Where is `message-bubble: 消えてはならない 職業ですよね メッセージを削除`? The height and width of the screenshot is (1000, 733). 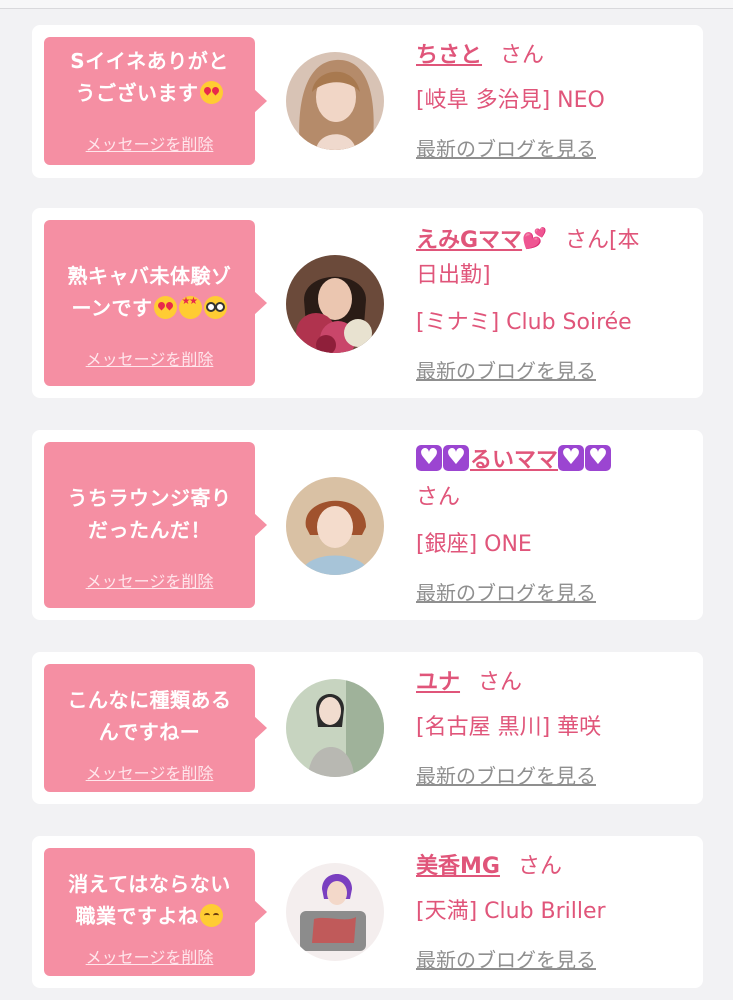 message-bubble: 消えてはならない 職業ですよね メッセージを削除 is located at coordinates (155, 912).